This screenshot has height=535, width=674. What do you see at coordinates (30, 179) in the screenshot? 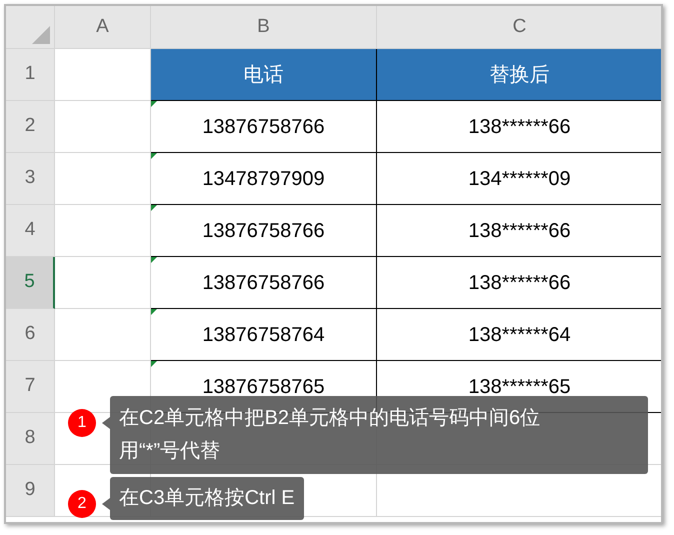
I see `row-header: 3` at bounding box center [30, 179].